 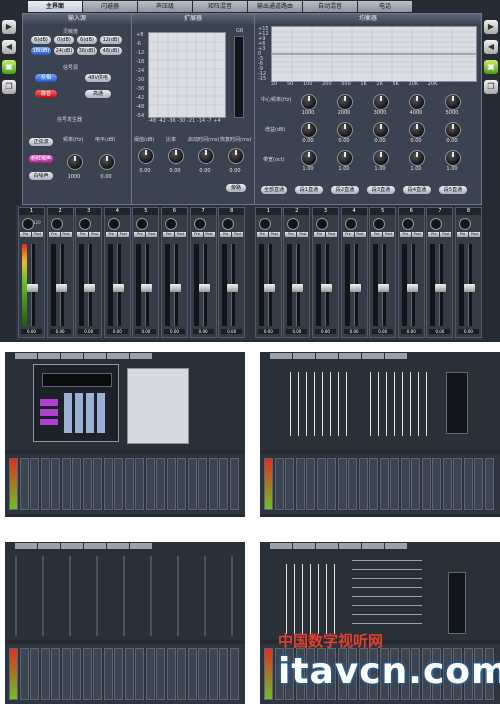 I want to click on band4-freq-knob, so click(x=417, y=102).